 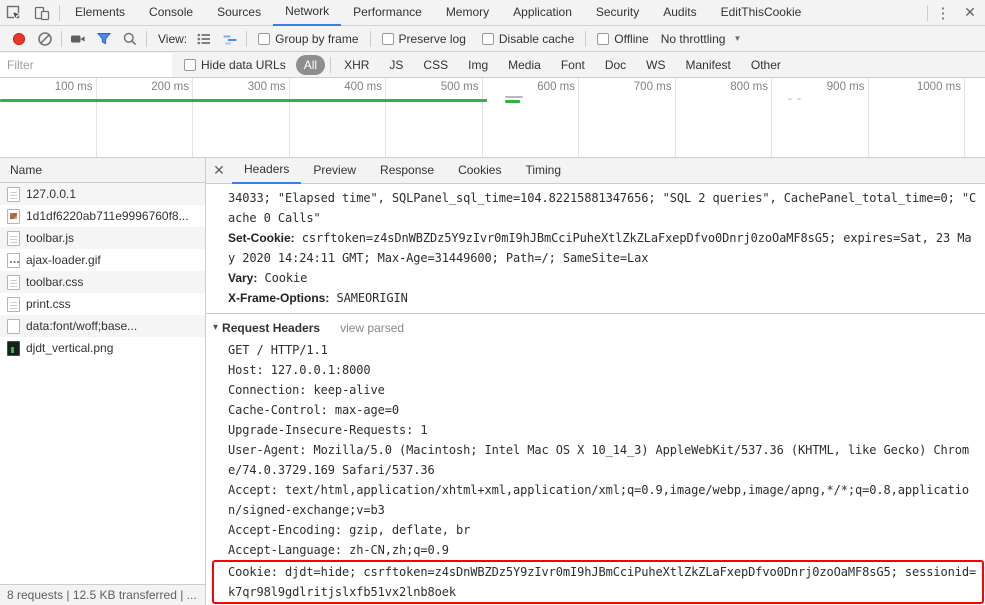 What do you see at coordinates (102, 304) in the screenshot?
I see `request-row: print.css` at bounding box center [102, 304].